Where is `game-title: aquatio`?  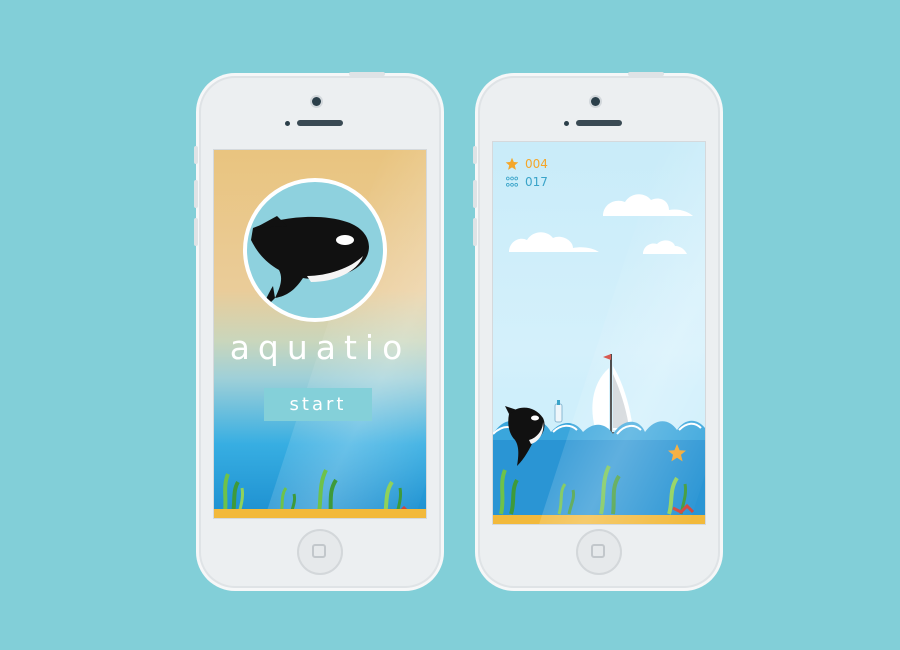
game-title: aquatio is located at coordinates (320, 347).